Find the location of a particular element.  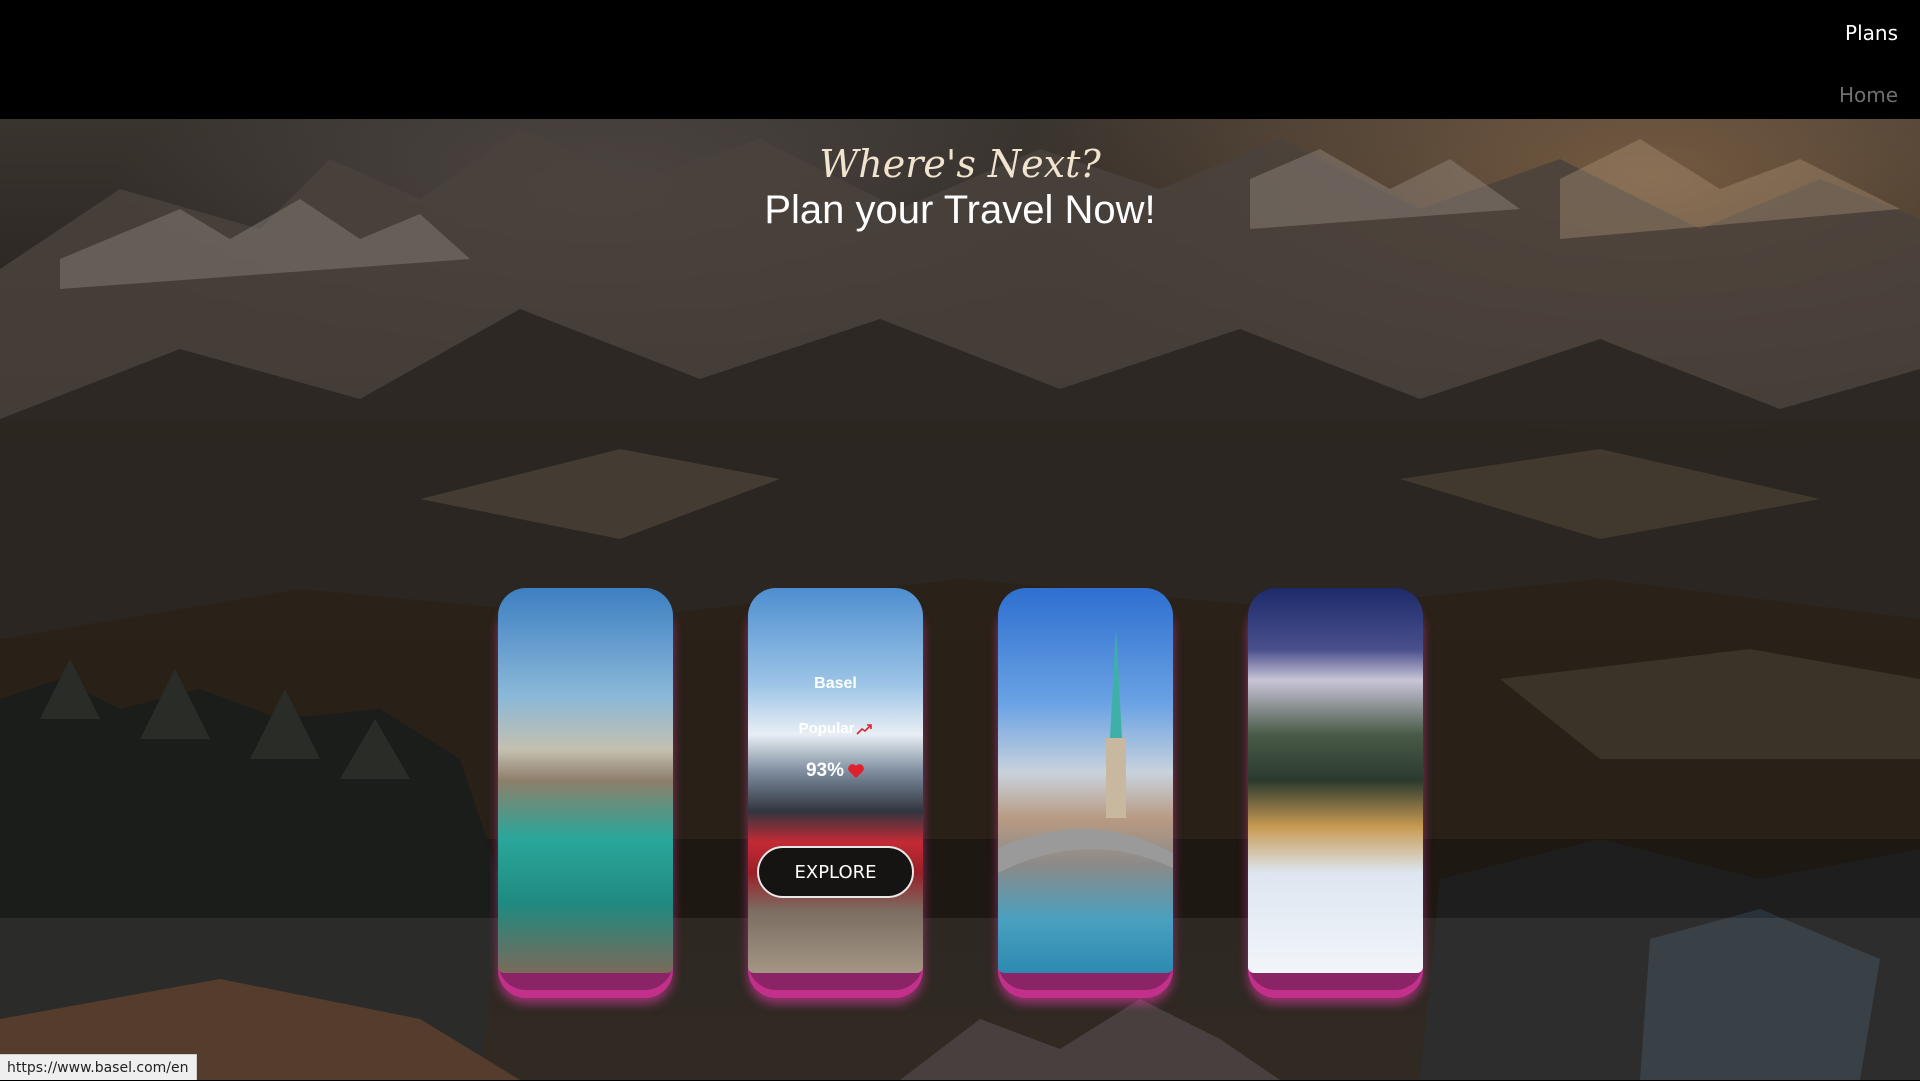

popularity-label: Popular is located at coordinates (826, 728).